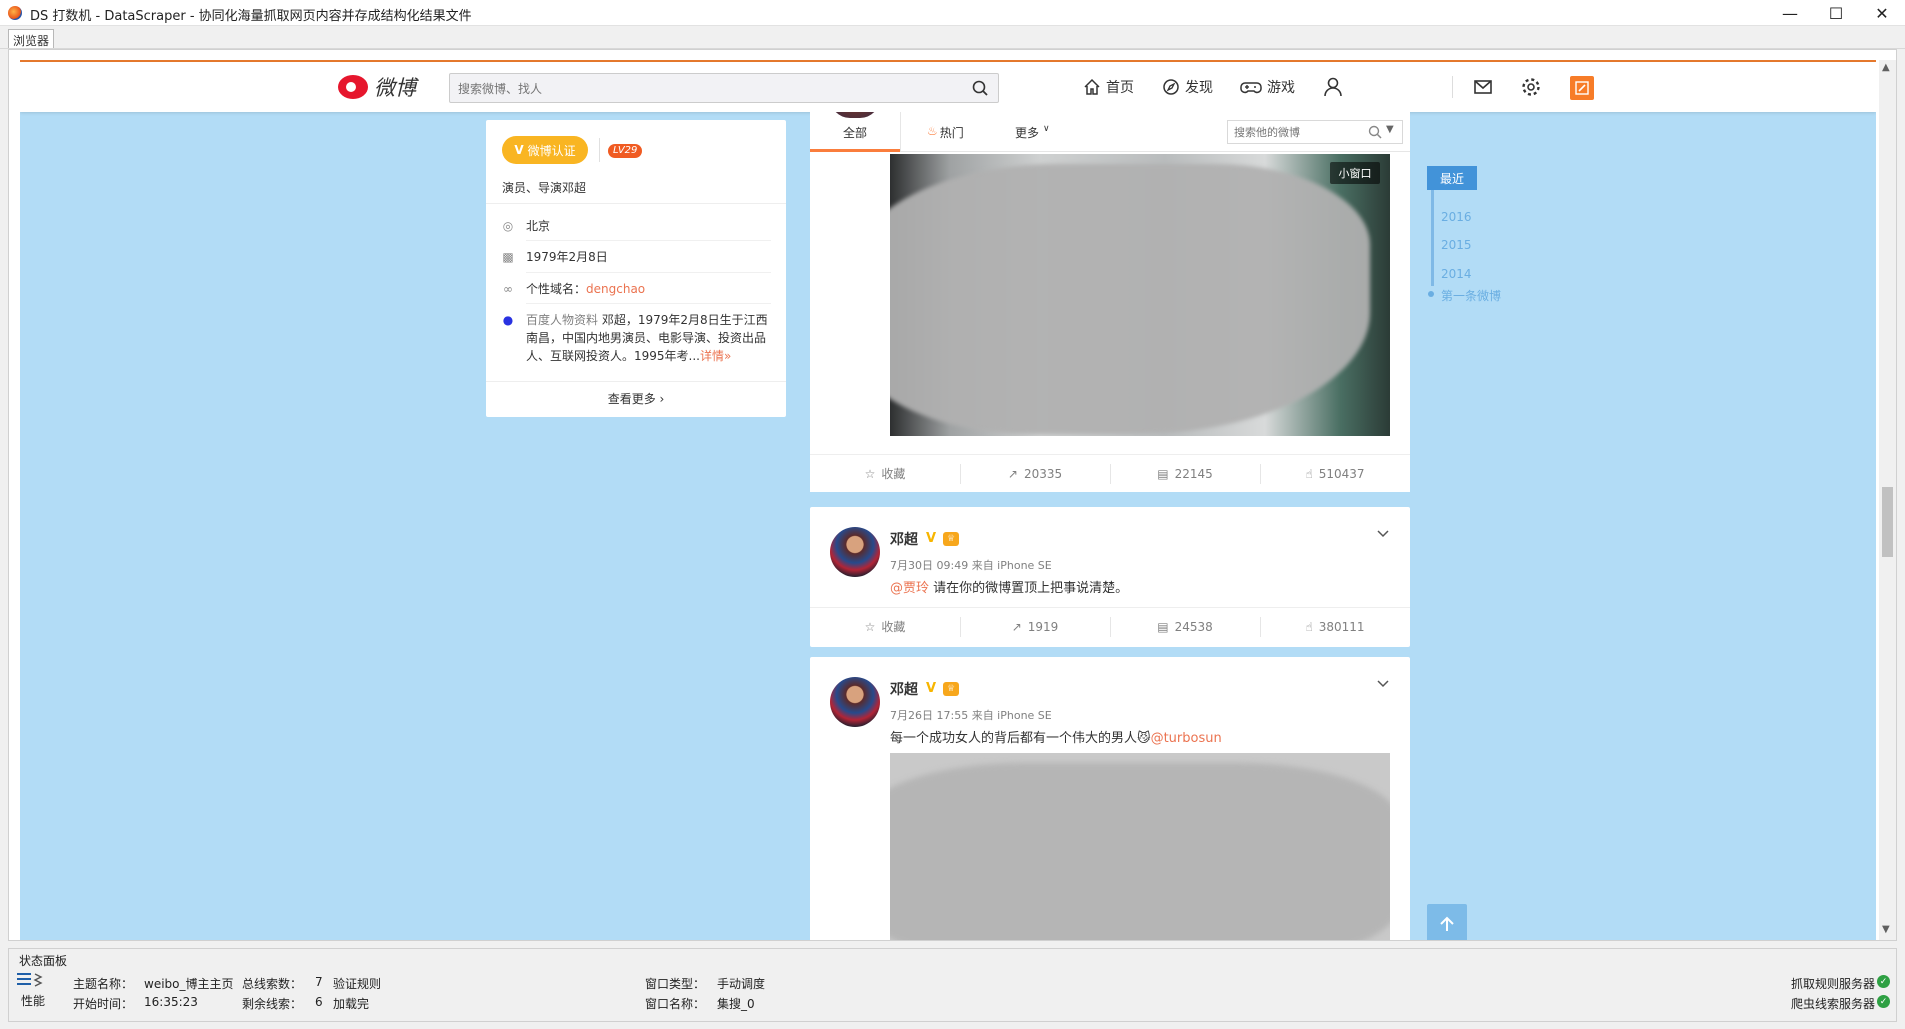  I want to click on verified-badge: V 微博认证, so click(545, 150).